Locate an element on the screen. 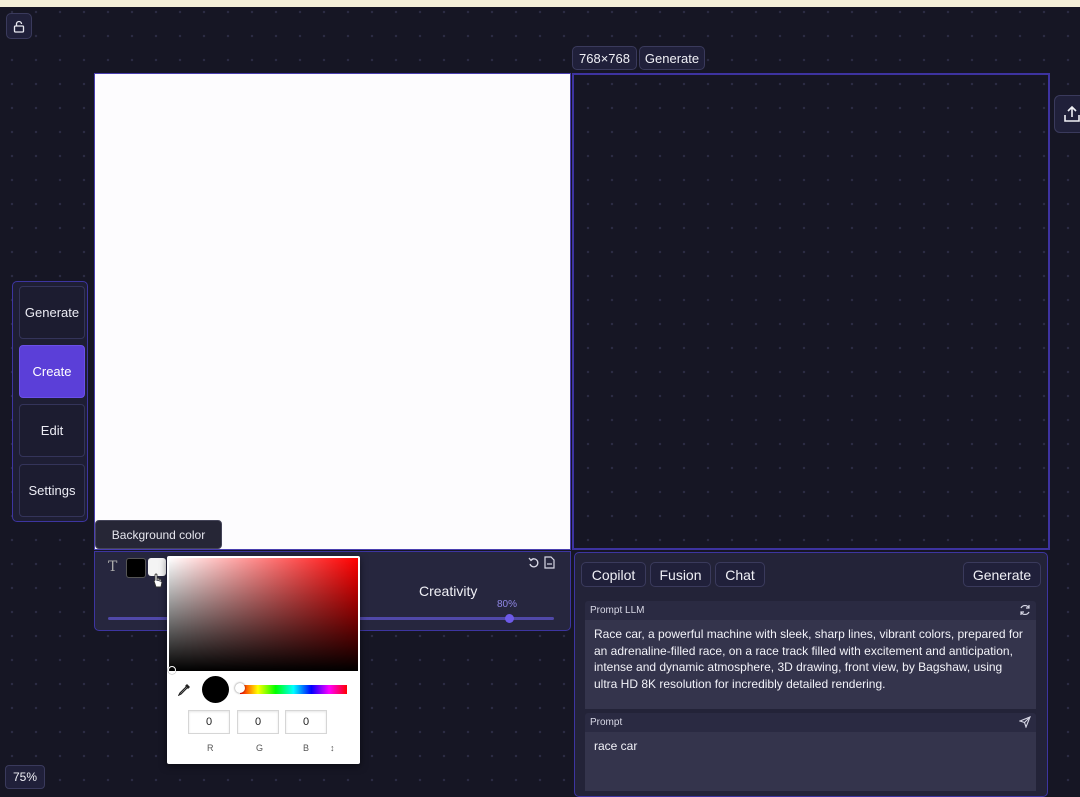  color-preview is located at coordinates (215, 689).